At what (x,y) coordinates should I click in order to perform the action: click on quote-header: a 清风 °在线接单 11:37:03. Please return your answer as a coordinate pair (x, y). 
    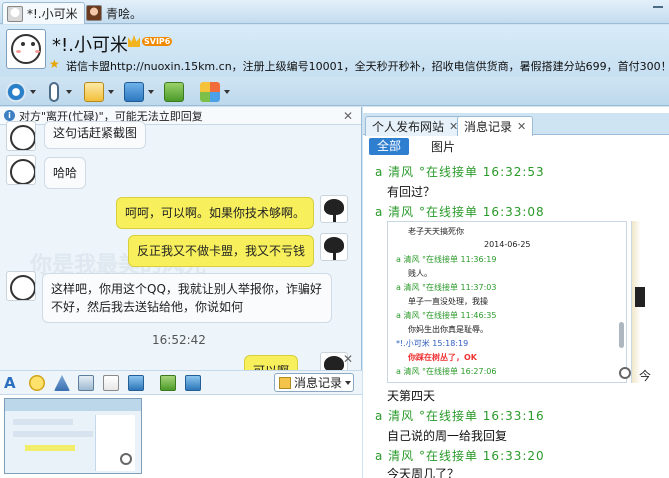
    Looking at the image, I should click on (446, 287).